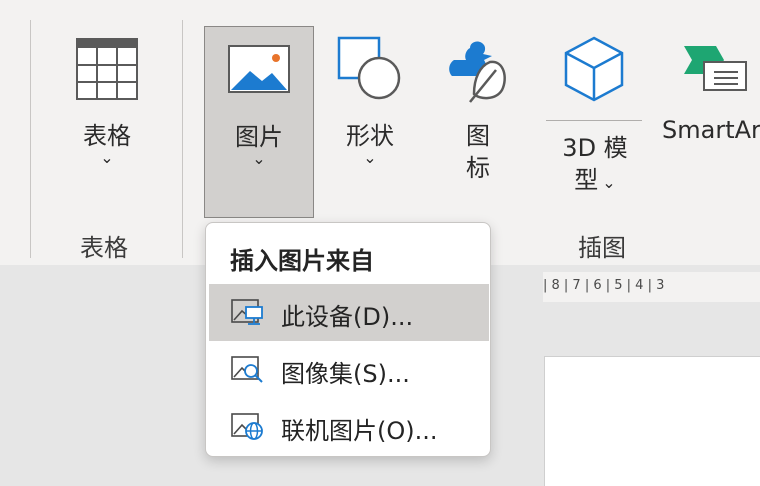 The width and height of the screenshot is (760, 486). What do you see at coordinates (478, 108) in the screenshot?
I see `icons-button: 图 标` at bounding box center [478, 108].